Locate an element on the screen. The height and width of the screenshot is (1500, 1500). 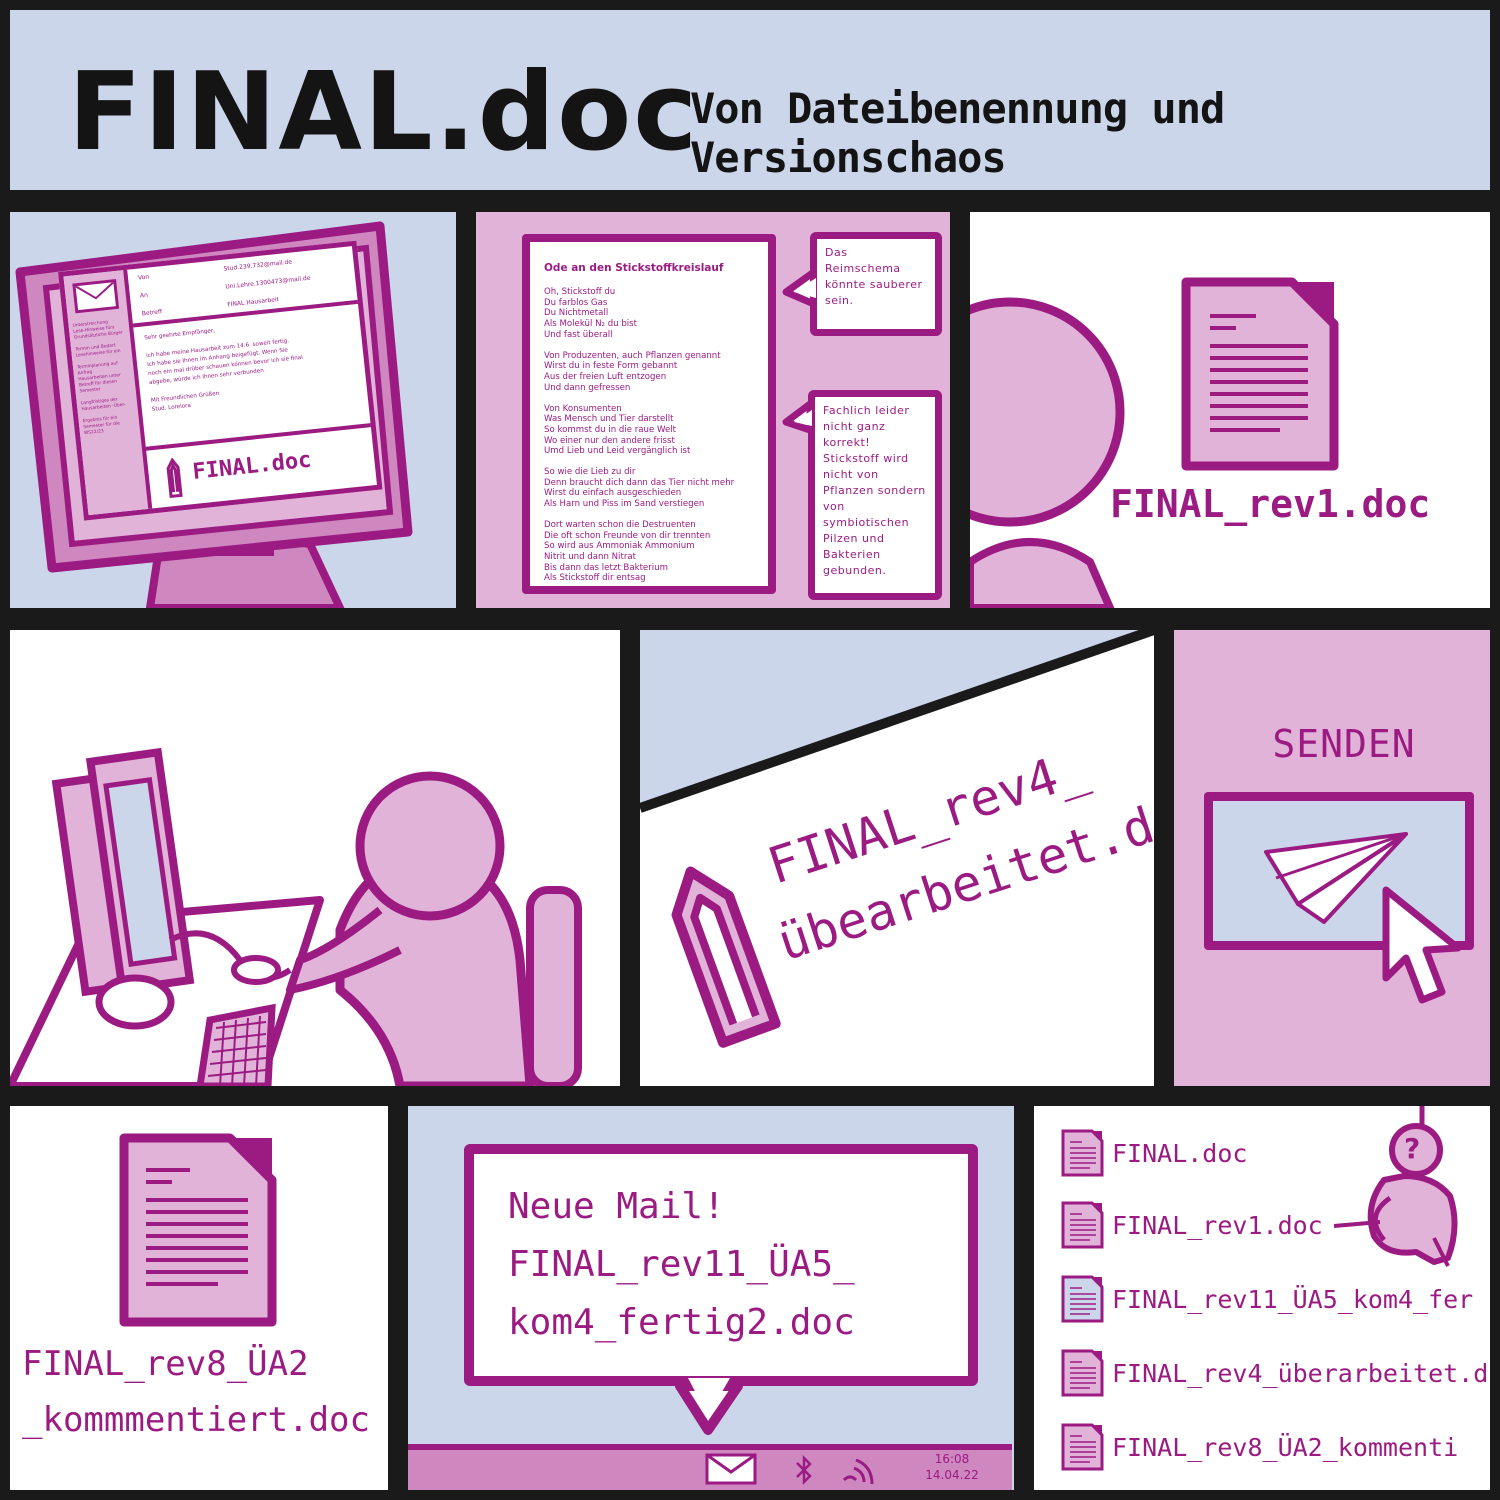
page-title: FINAL.doc is located at coordinates (384, 112).